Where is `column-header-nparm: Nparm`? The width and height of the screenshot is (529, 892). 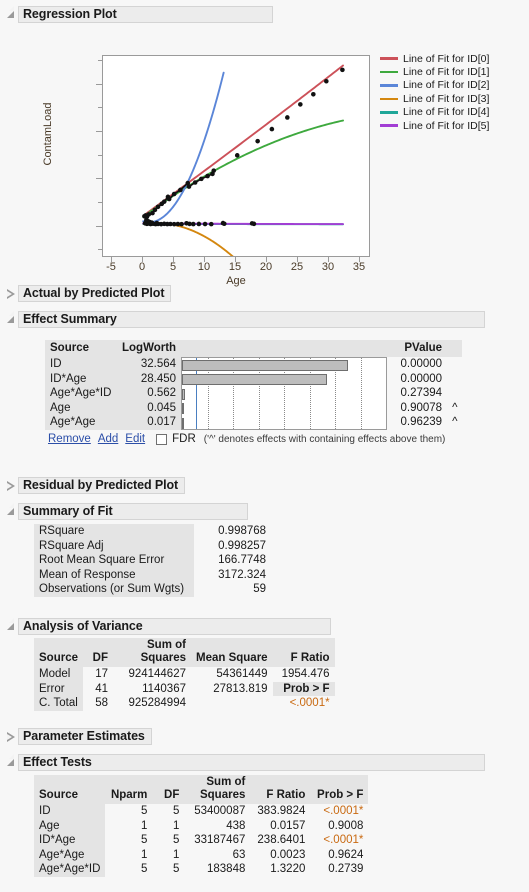 column-header-nparm: Nparm is located at coordinates (129, 789).